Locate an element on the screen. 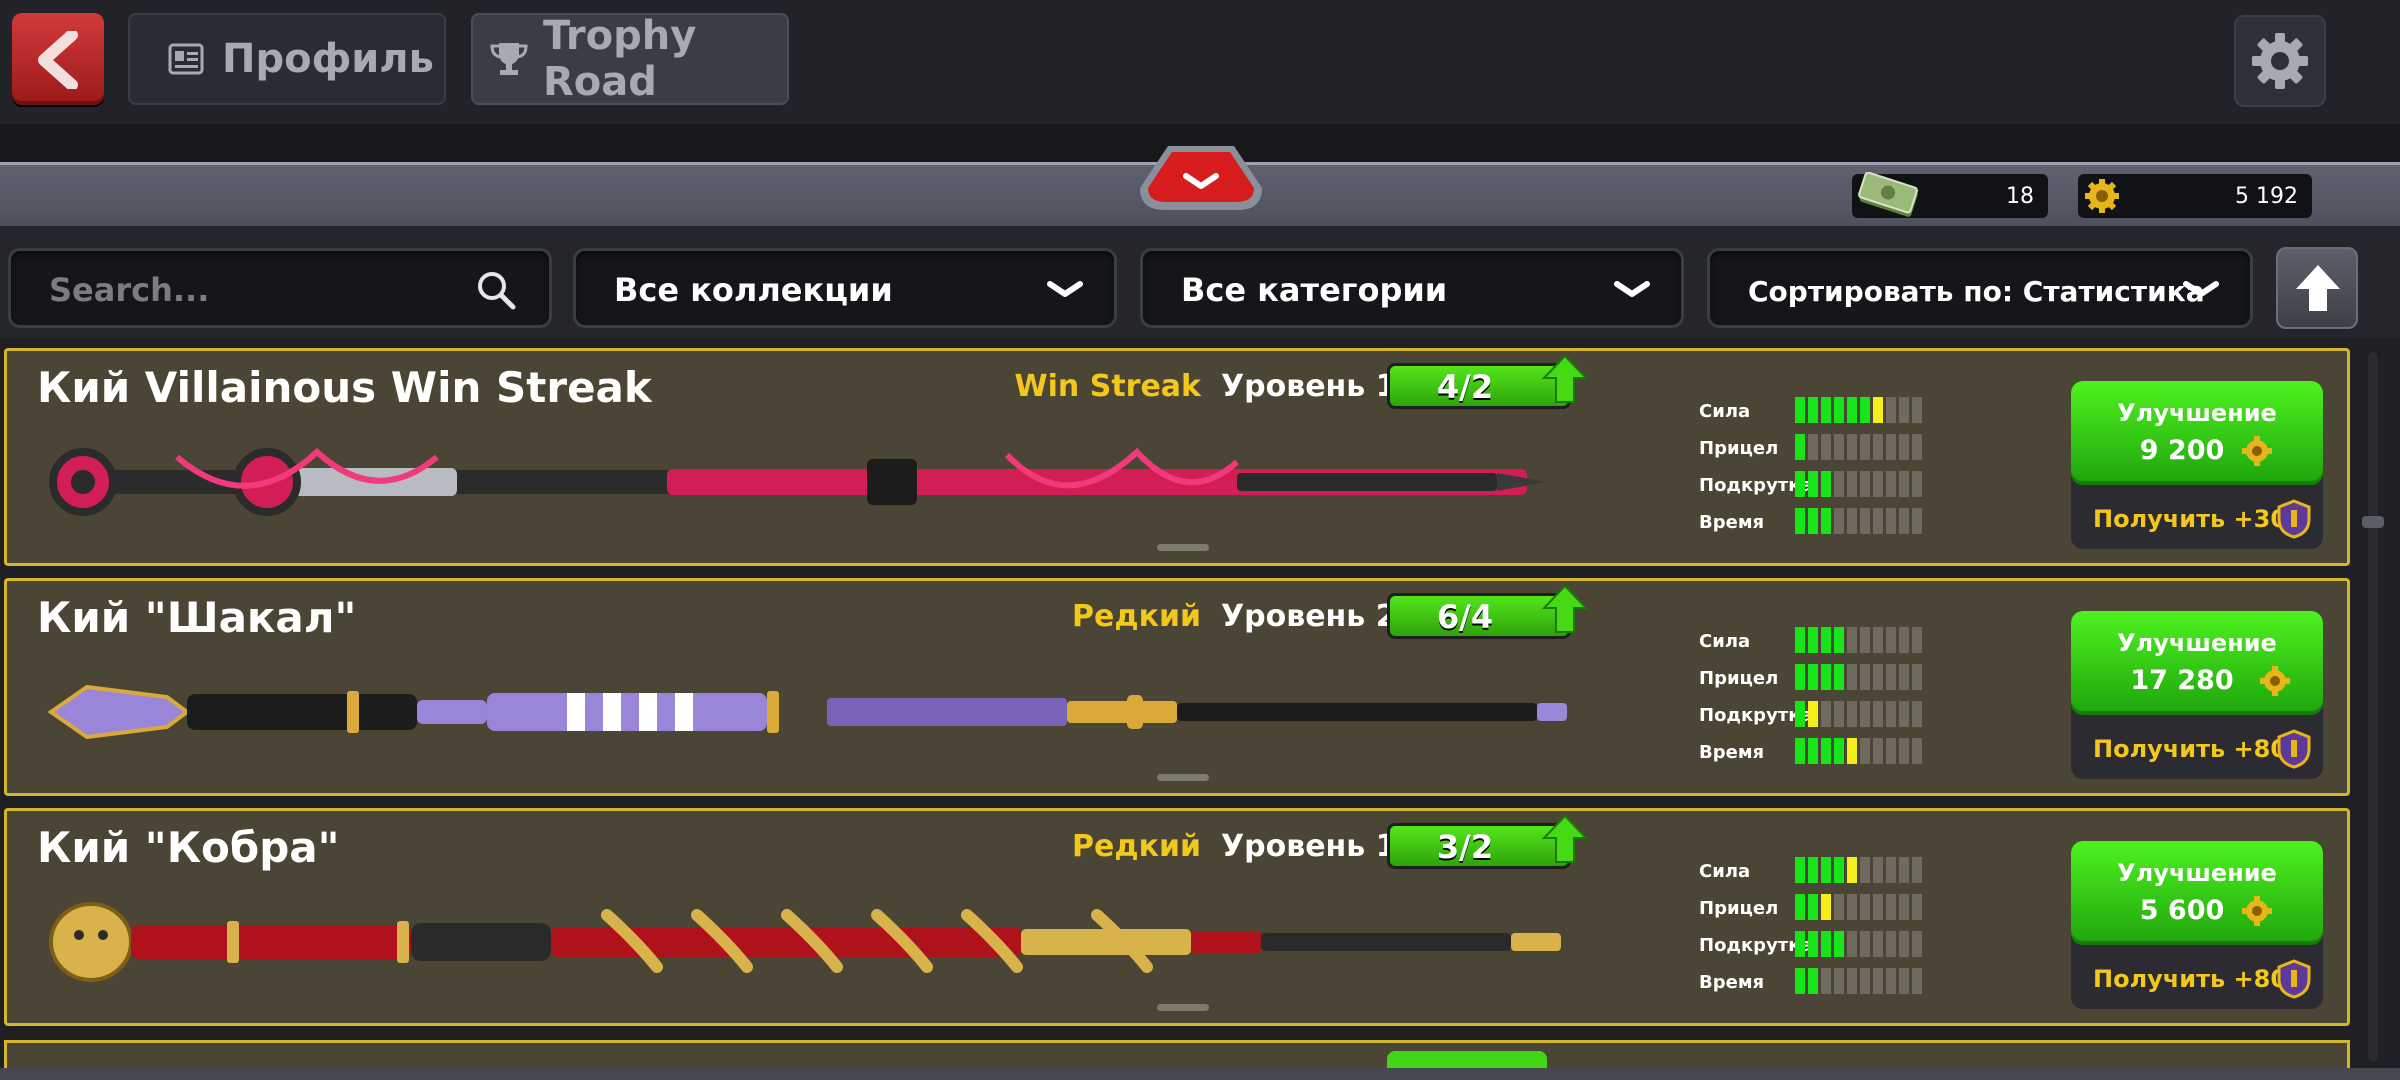 Image resolution: width=2400 pixels, height=1080 pixels. level-progress: 3/2 is located at coordinates (1487, 841).